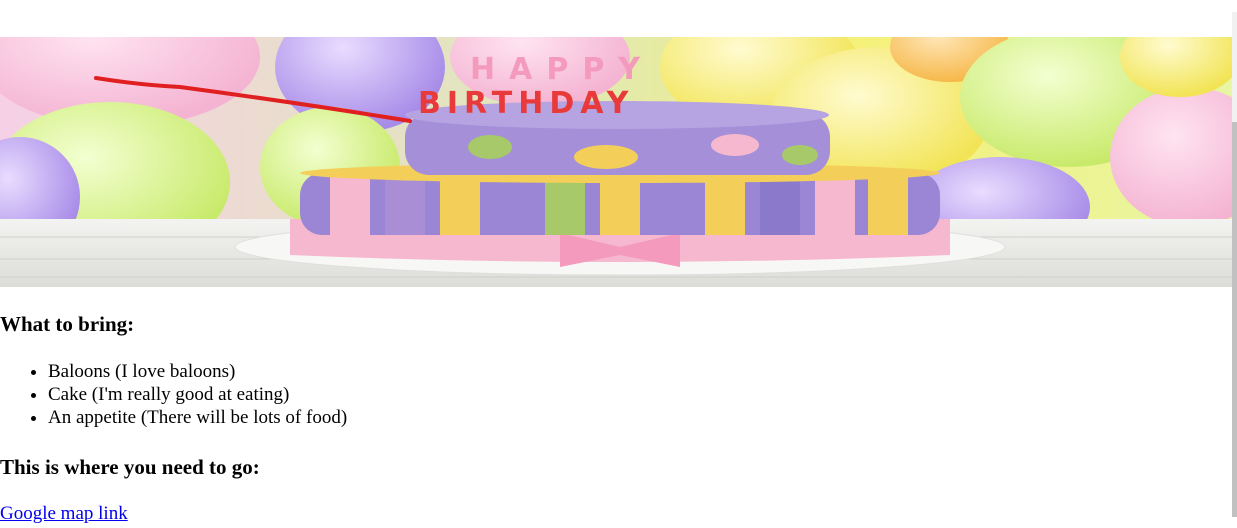 The height and width of the screenshot is (528, 1237). What do you see at coordinates (197, 417) in the screenshot?
I see `list-item: An appetite (There will be lots of food)` at bounding box center [197, 417].